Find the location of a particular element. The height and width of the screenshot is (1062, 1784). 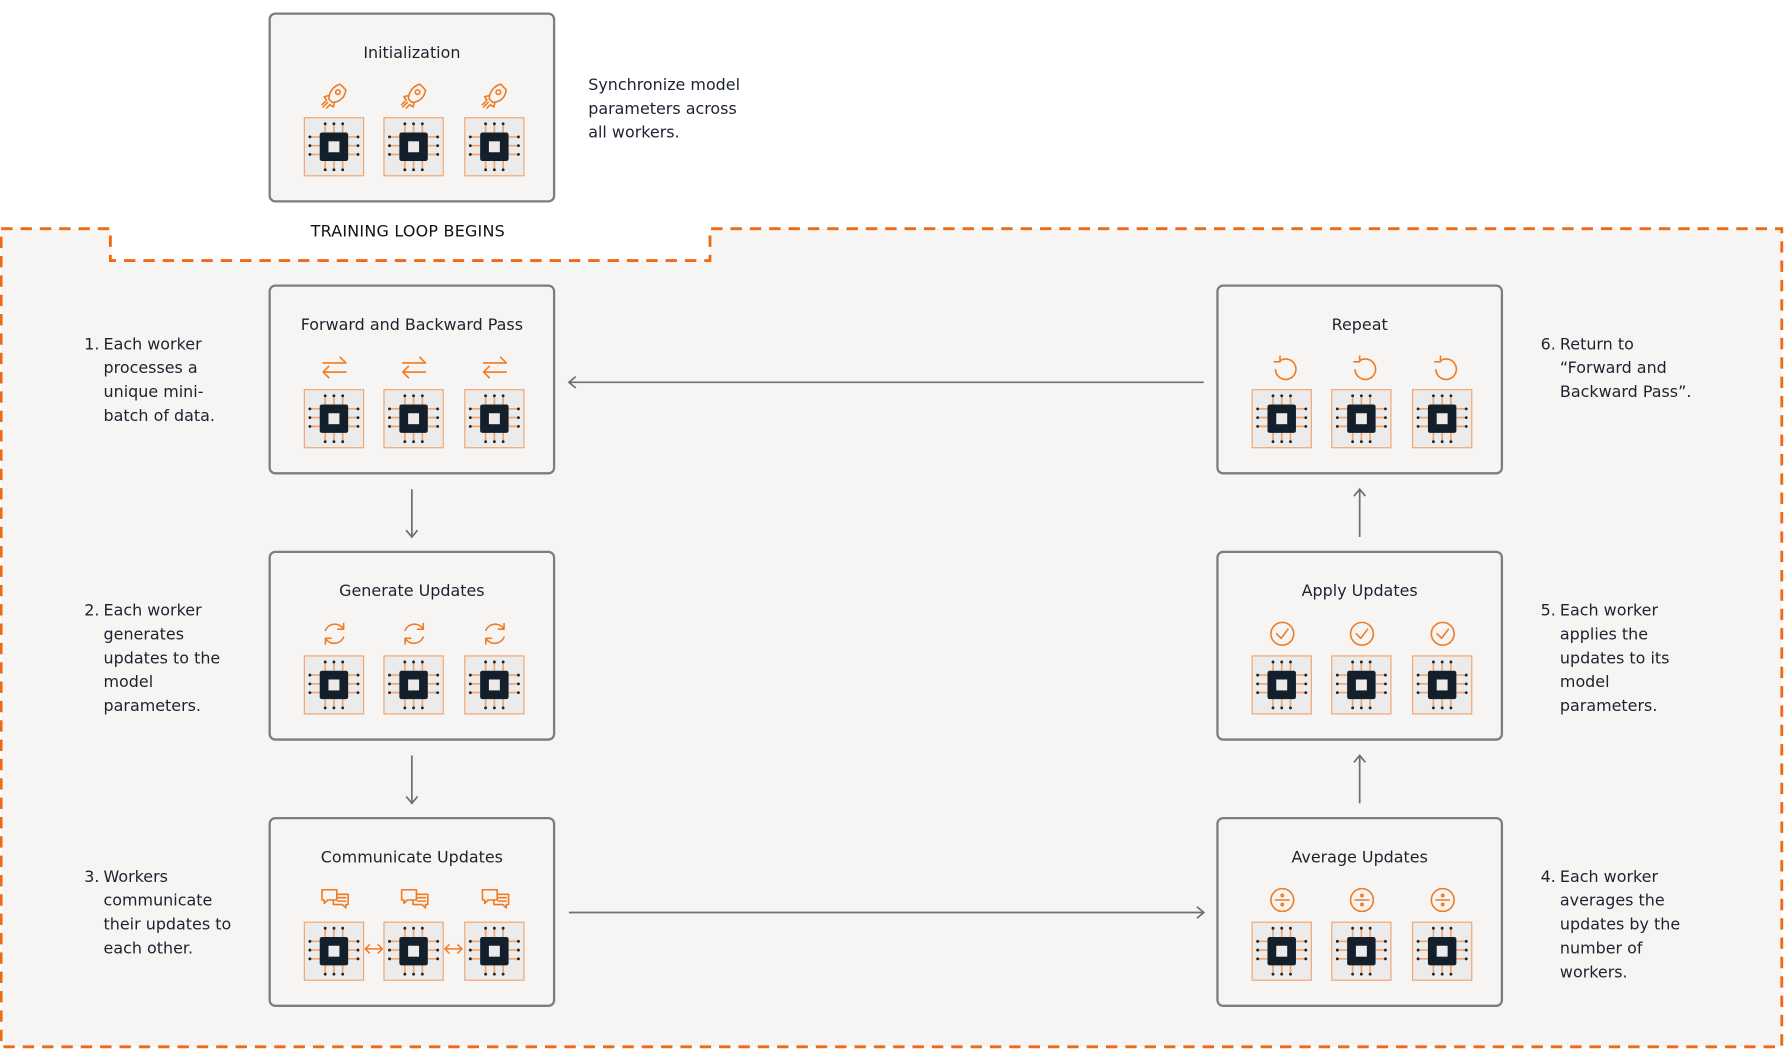

initialization-box: Initialization is located at coordinates (412, 107).